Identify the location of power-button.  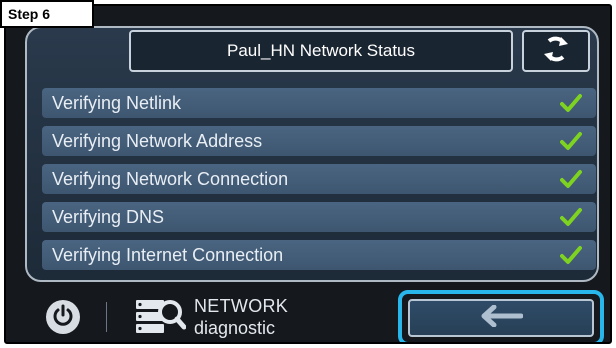
(63, 317).